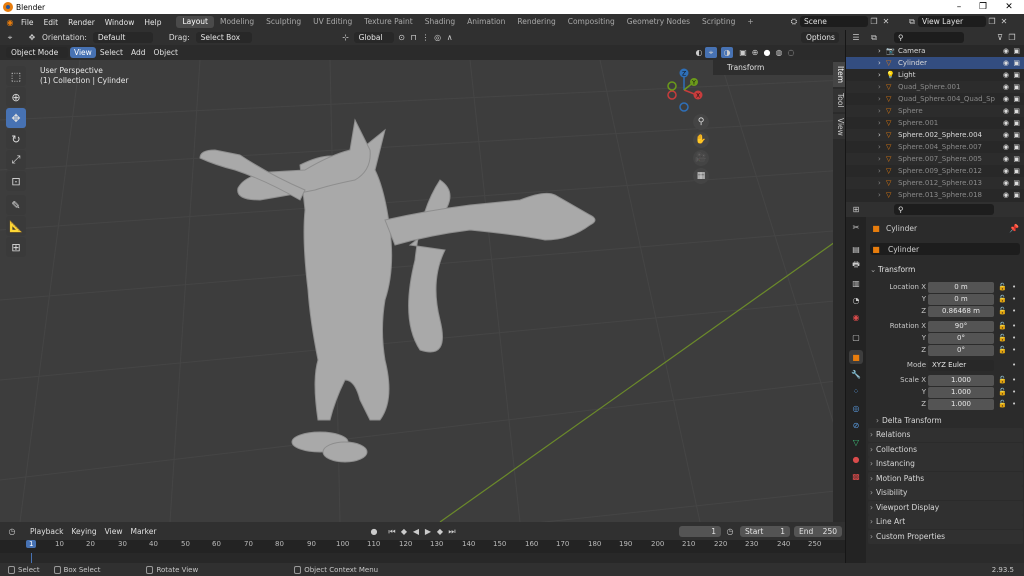  I want to click on viewport-display-panel: Viewport Display, so click(945, 508).